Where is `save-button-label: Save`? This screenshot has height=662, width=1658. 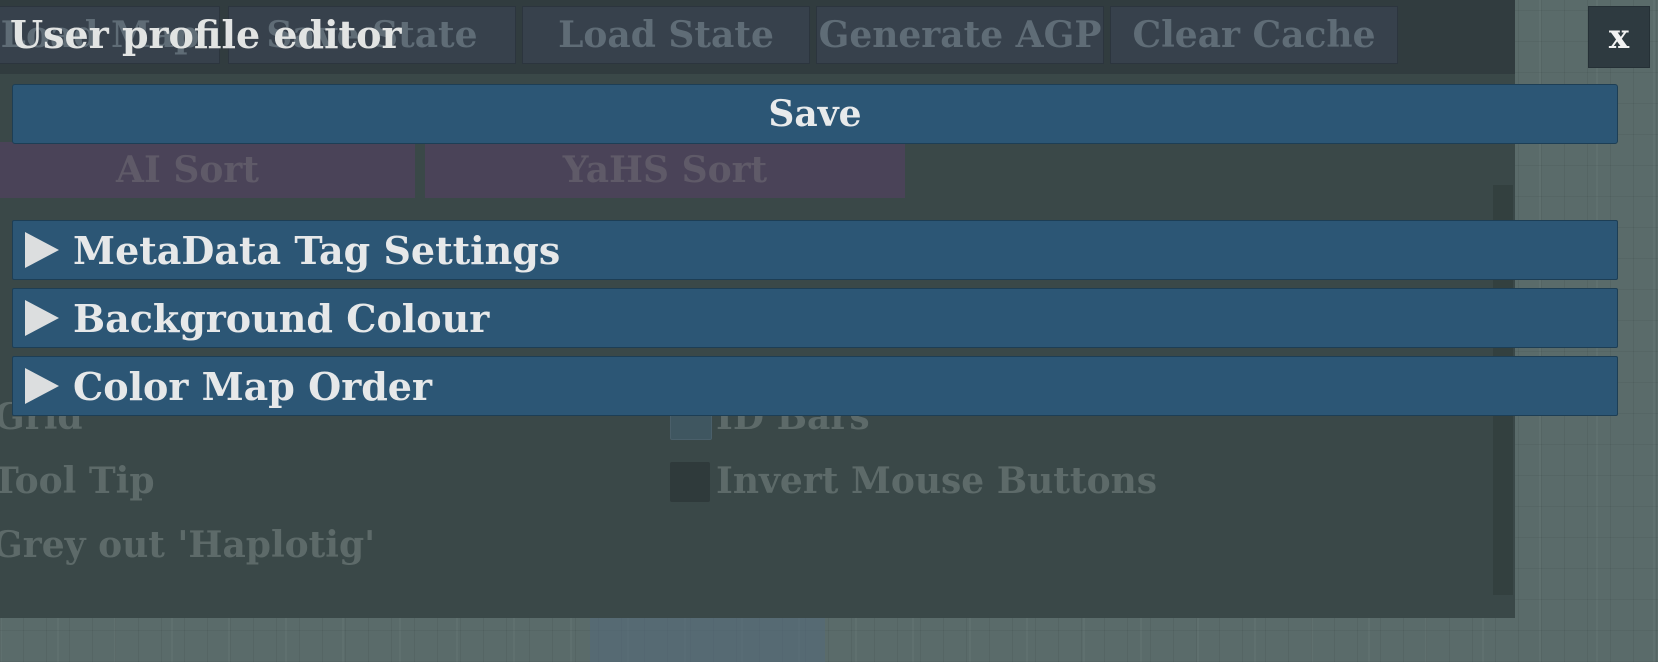
save-button-label: Save is located at coordinates (815, 114).